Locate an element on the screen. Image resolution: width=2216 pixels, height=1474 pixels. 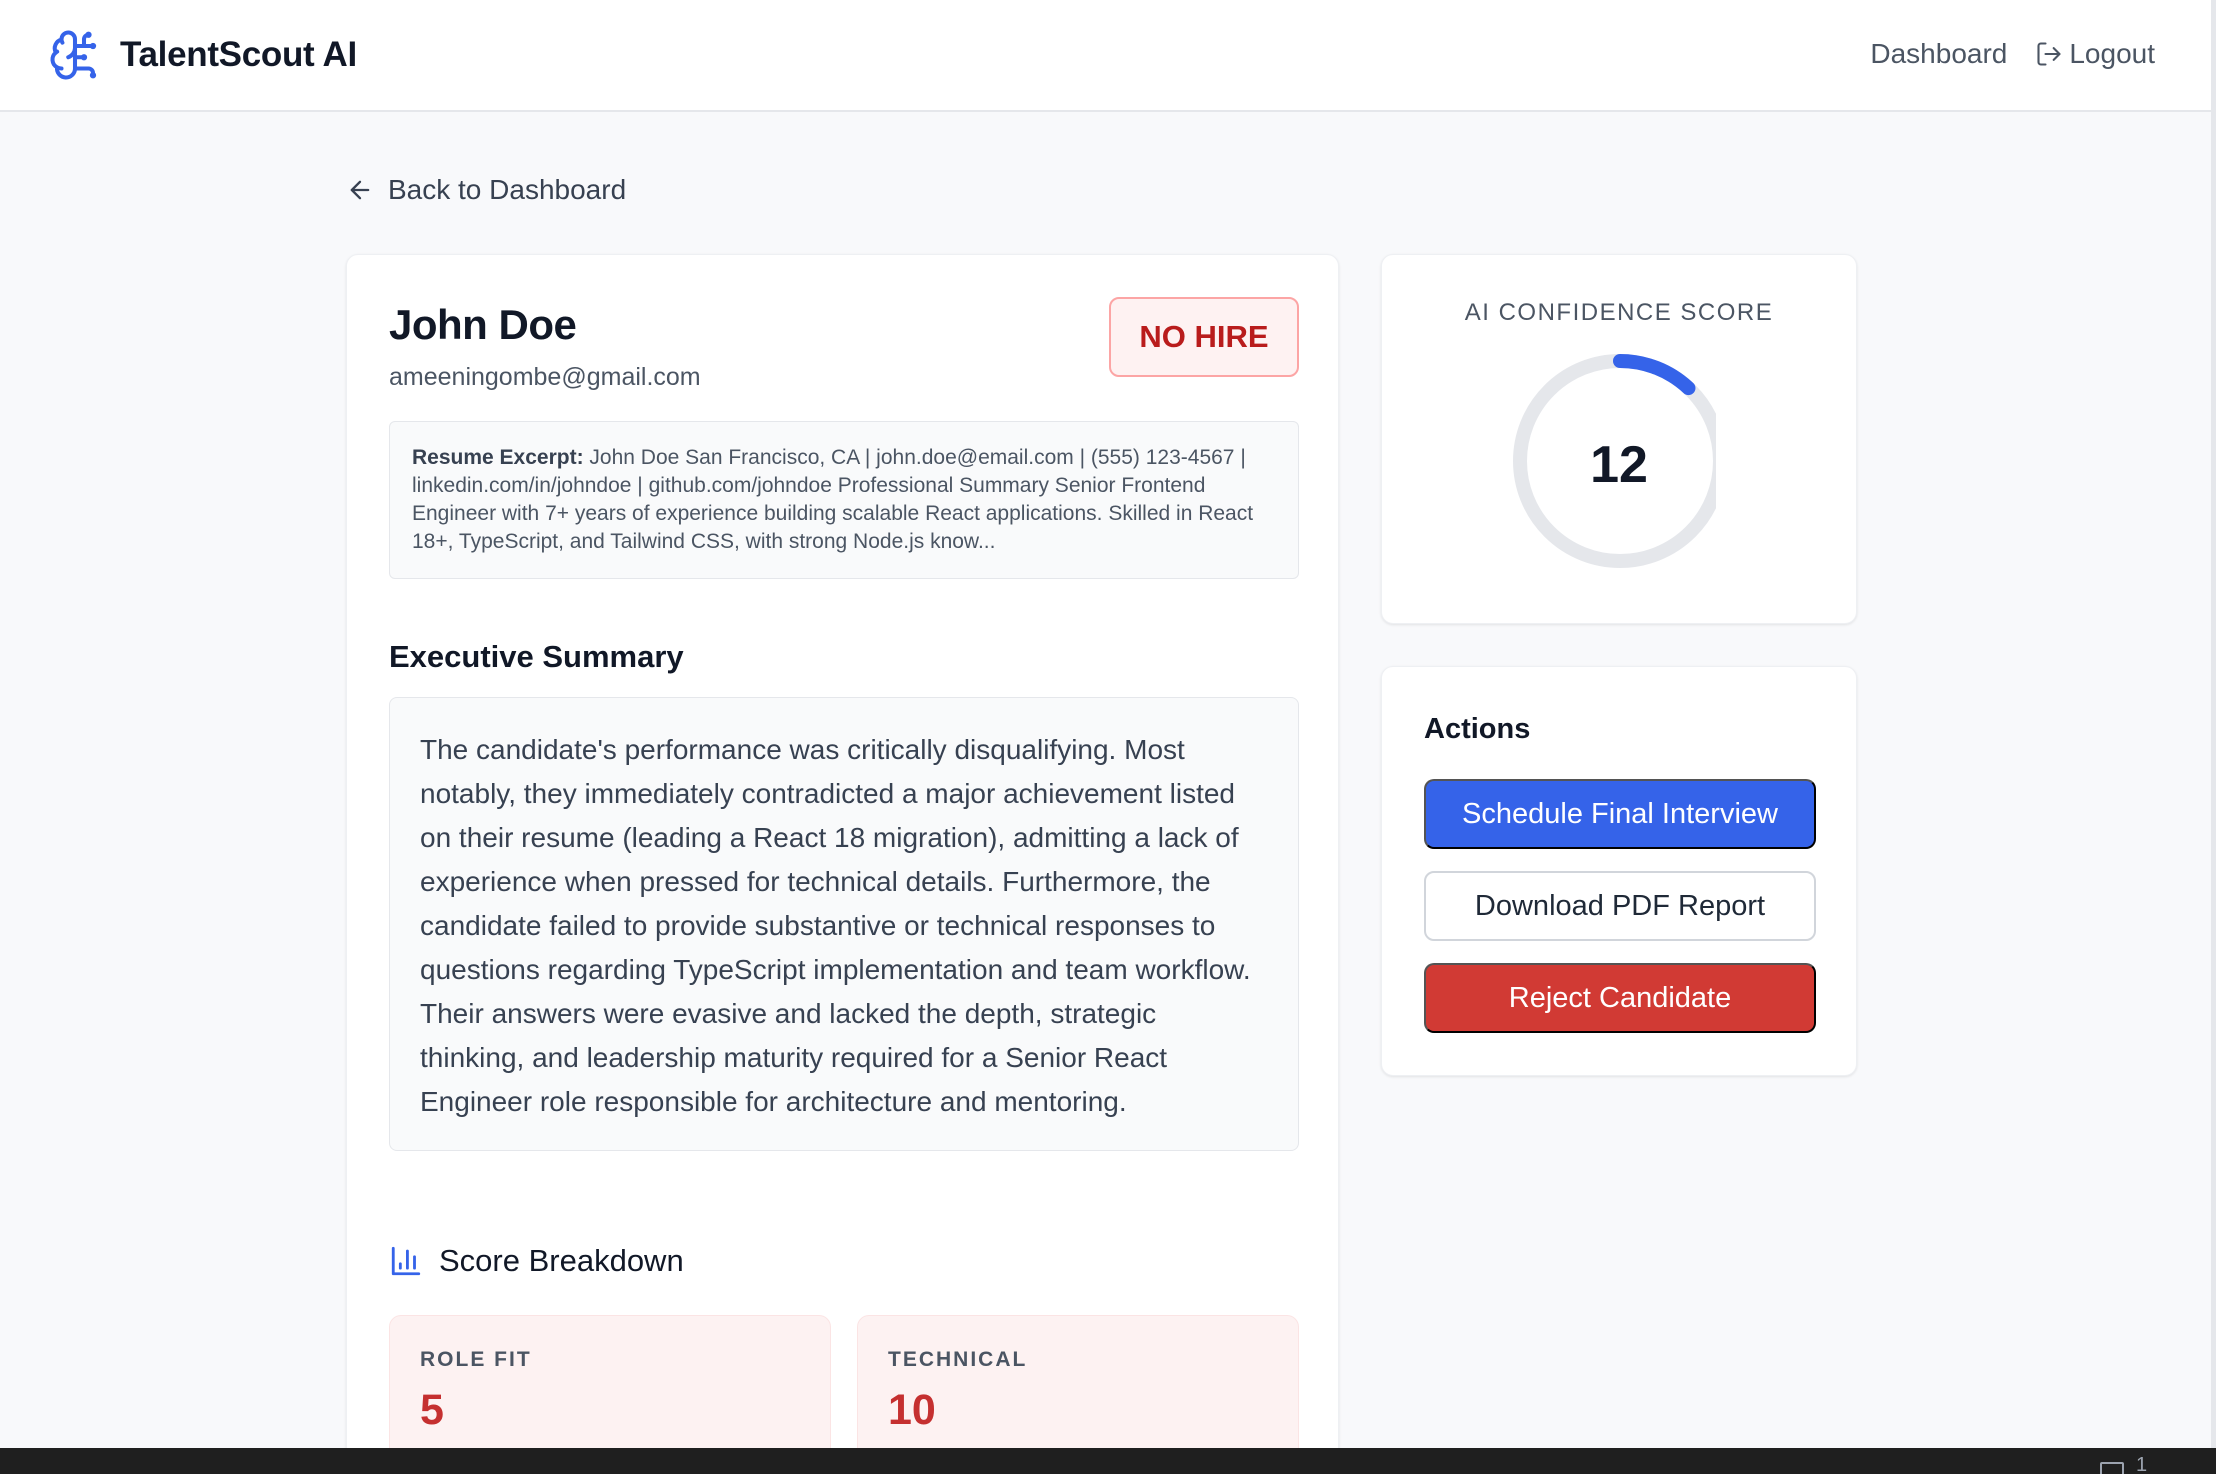
metric-value: 10 is located at coordinates (912, 1410).